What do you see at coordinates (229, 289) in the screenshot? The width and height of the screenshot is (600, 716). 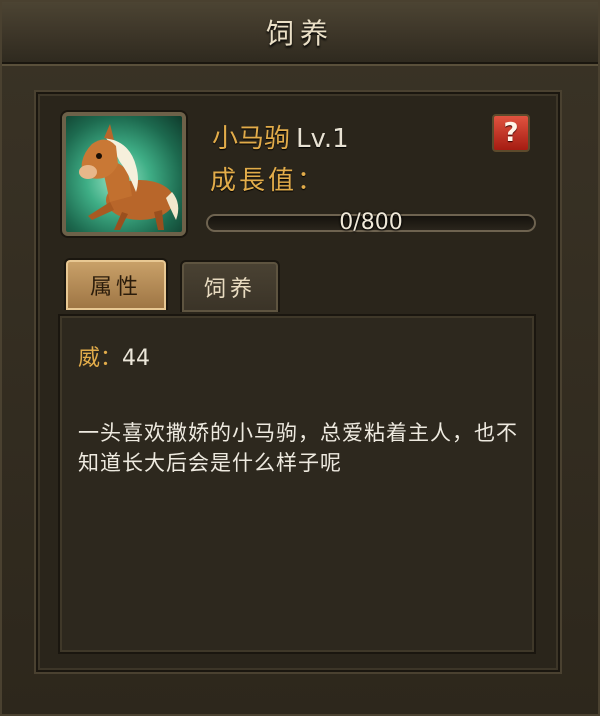 I see `tab-feeding-label: 饲养` at bounding box center [229, 289].